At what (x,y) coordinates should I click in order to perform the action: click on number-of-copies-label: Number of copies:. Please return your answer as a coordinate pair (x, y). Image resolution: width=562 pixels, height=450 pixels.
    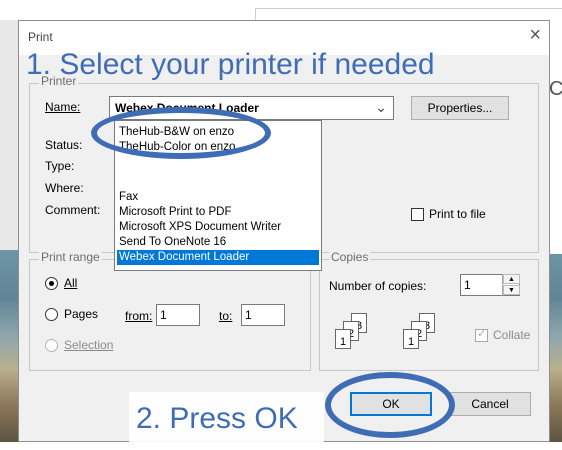
    Looking at the image, I should click on (378, 286).